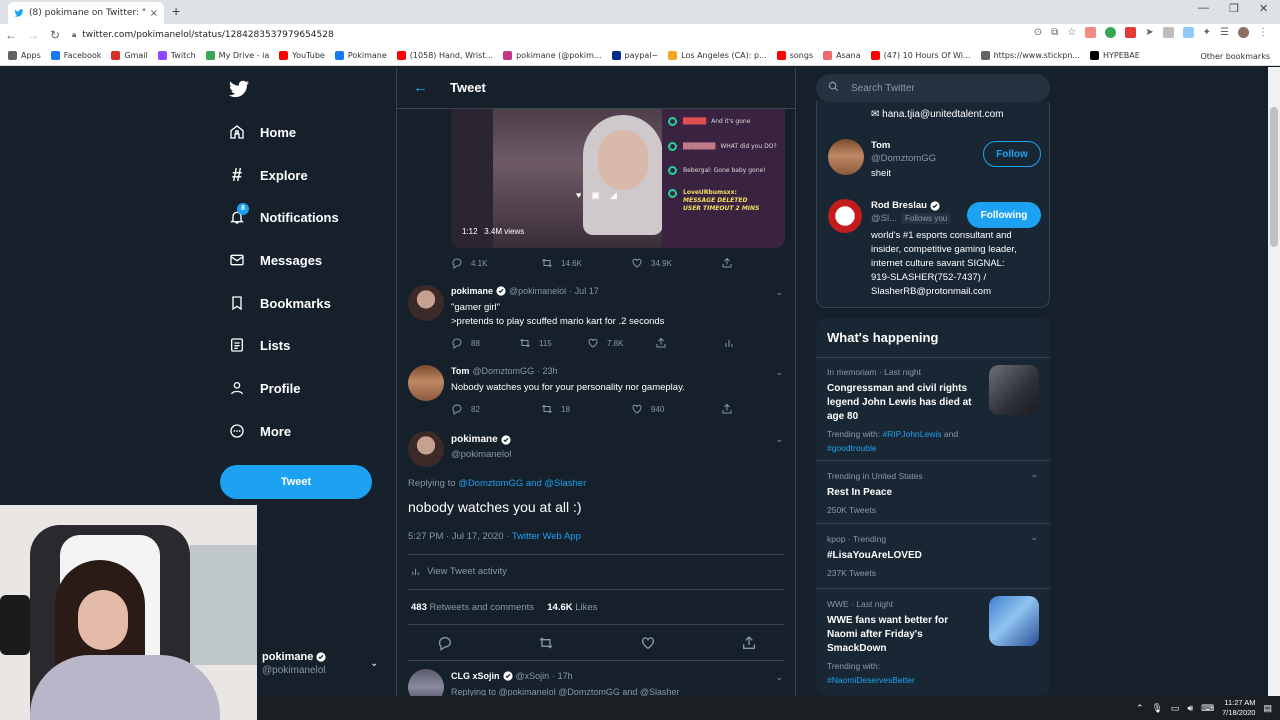 The image size is (1280, 720). I want to click on bookmark-item: Gmail, so click(129, 55).